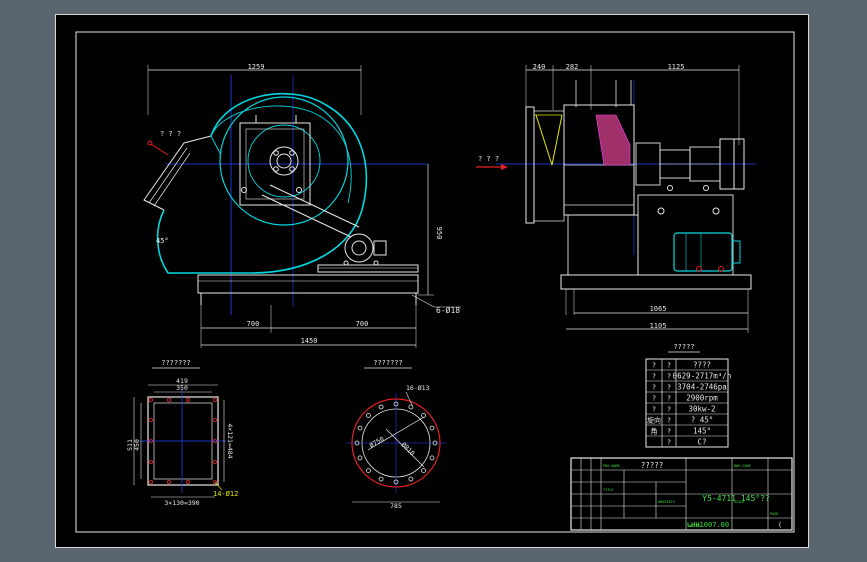 Image resolution: width=867 pixels, height=562 pixels. Describe the element at coordinates (377, 442) in the screenshot. I see `pcd-1: Ø750` at that location.